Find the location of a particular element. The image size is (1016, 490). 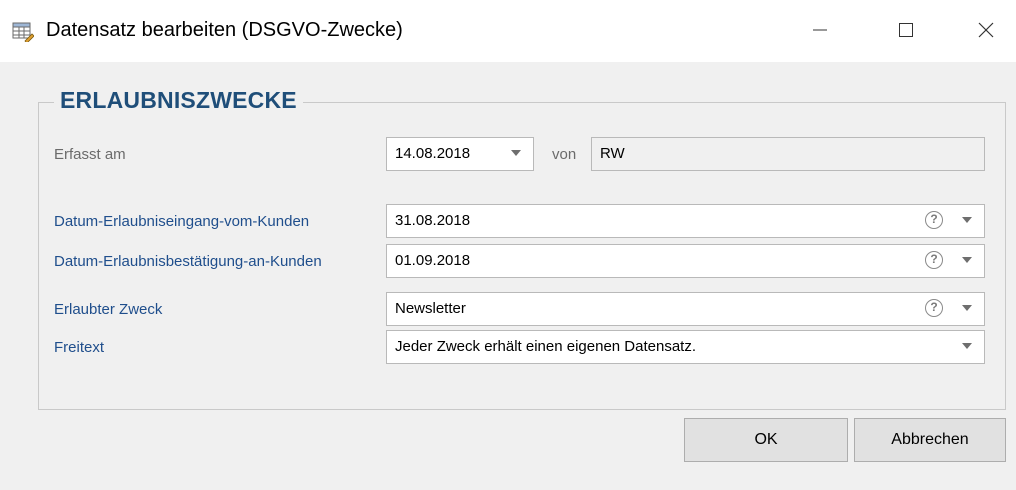

minimize-button is located at coordinates (820, 32).